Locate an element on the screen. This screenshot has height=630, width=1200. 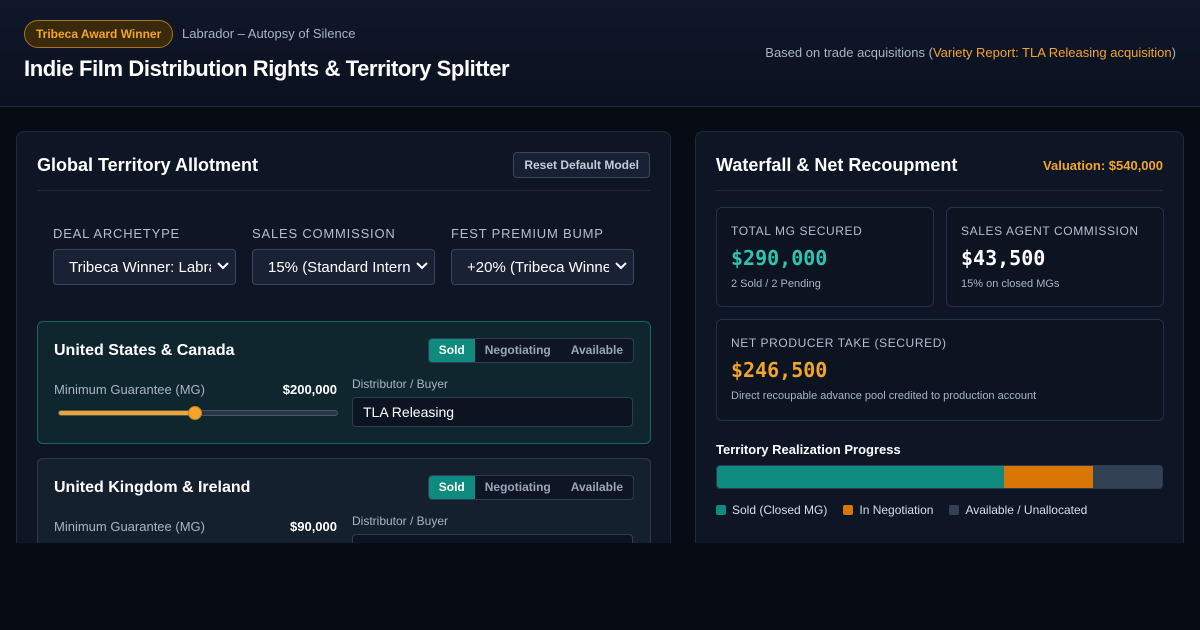
legend-label: Available / Unallocated is located at coordinates (1026, 510).